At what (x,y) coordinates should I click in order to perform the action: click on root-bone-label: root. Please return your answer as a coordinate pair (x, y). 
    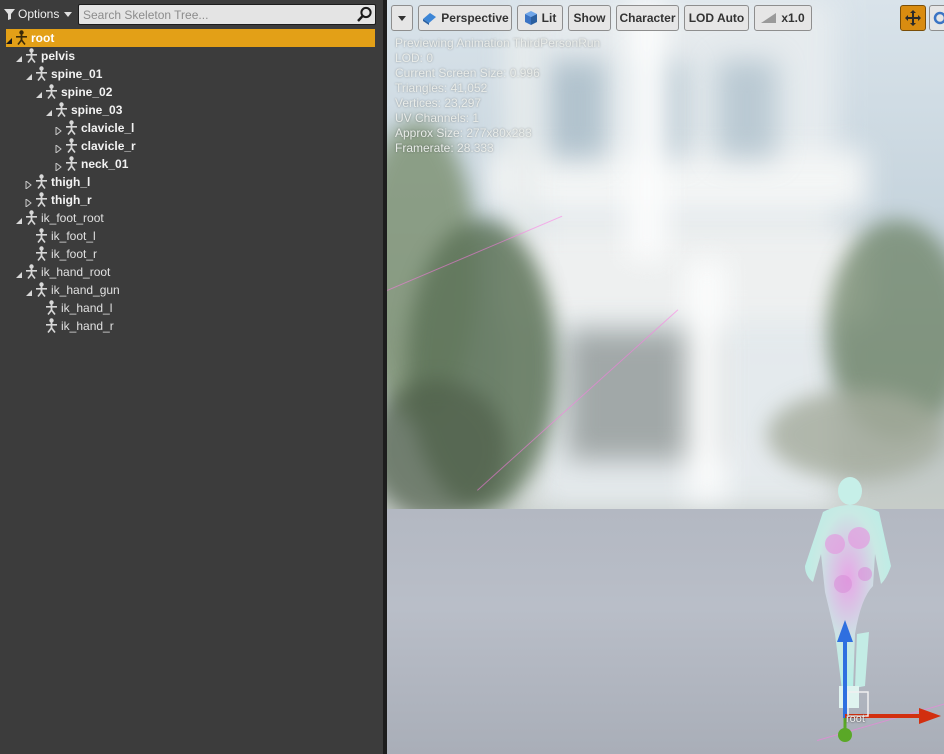
    Looking at the image, I should click on (855, 719).